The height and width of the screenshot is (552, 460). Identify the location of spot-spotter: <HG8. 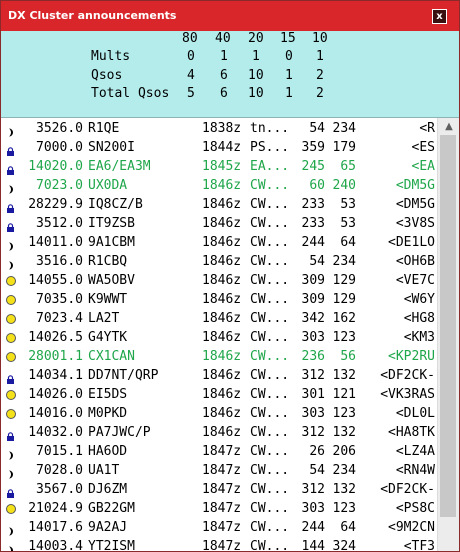
(419, 318).